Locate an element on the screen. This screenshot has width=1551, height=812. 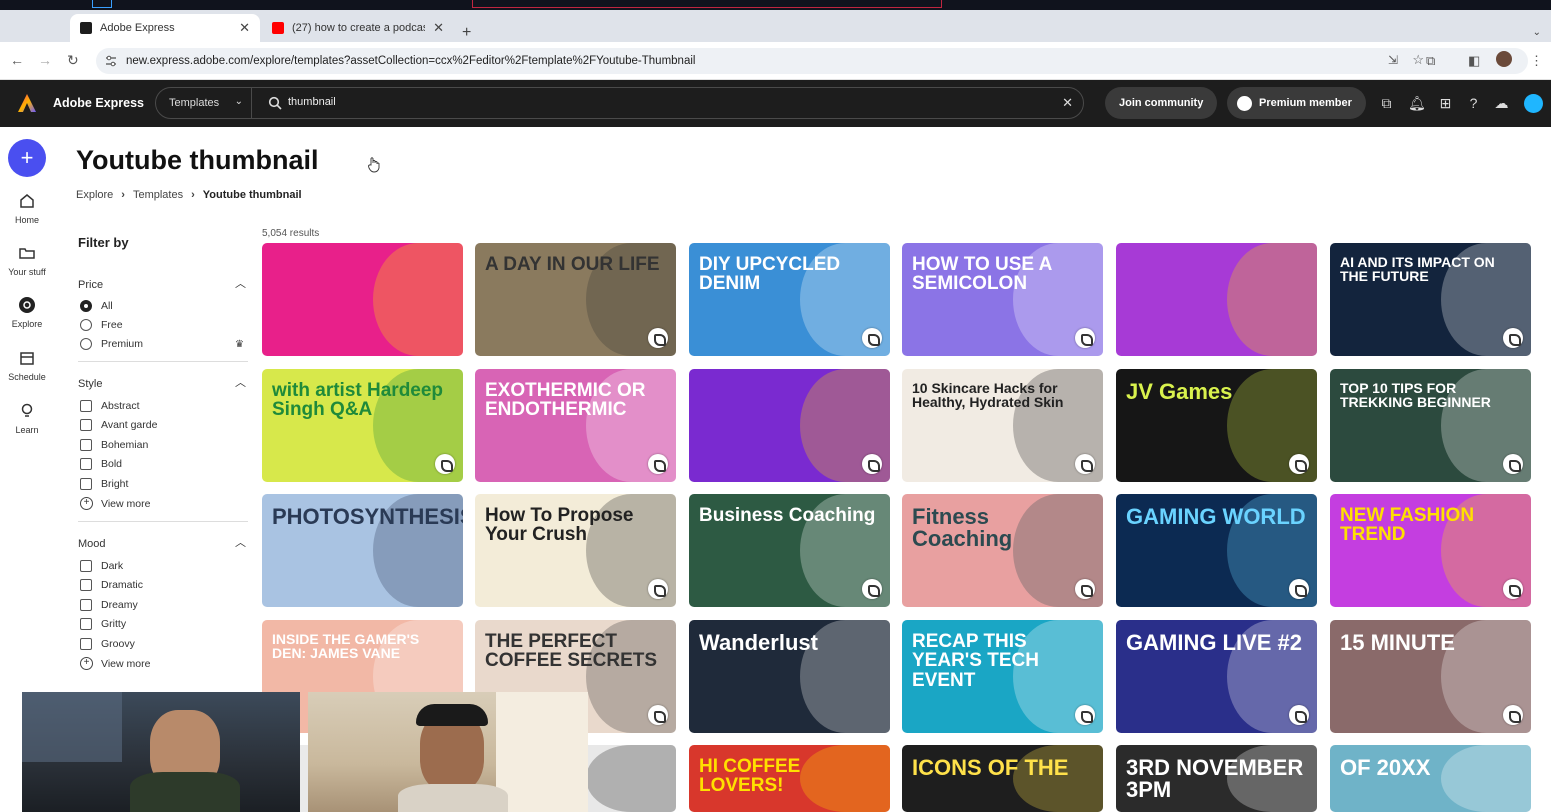
price-option-free: Free is located at coordinates (101, 325).